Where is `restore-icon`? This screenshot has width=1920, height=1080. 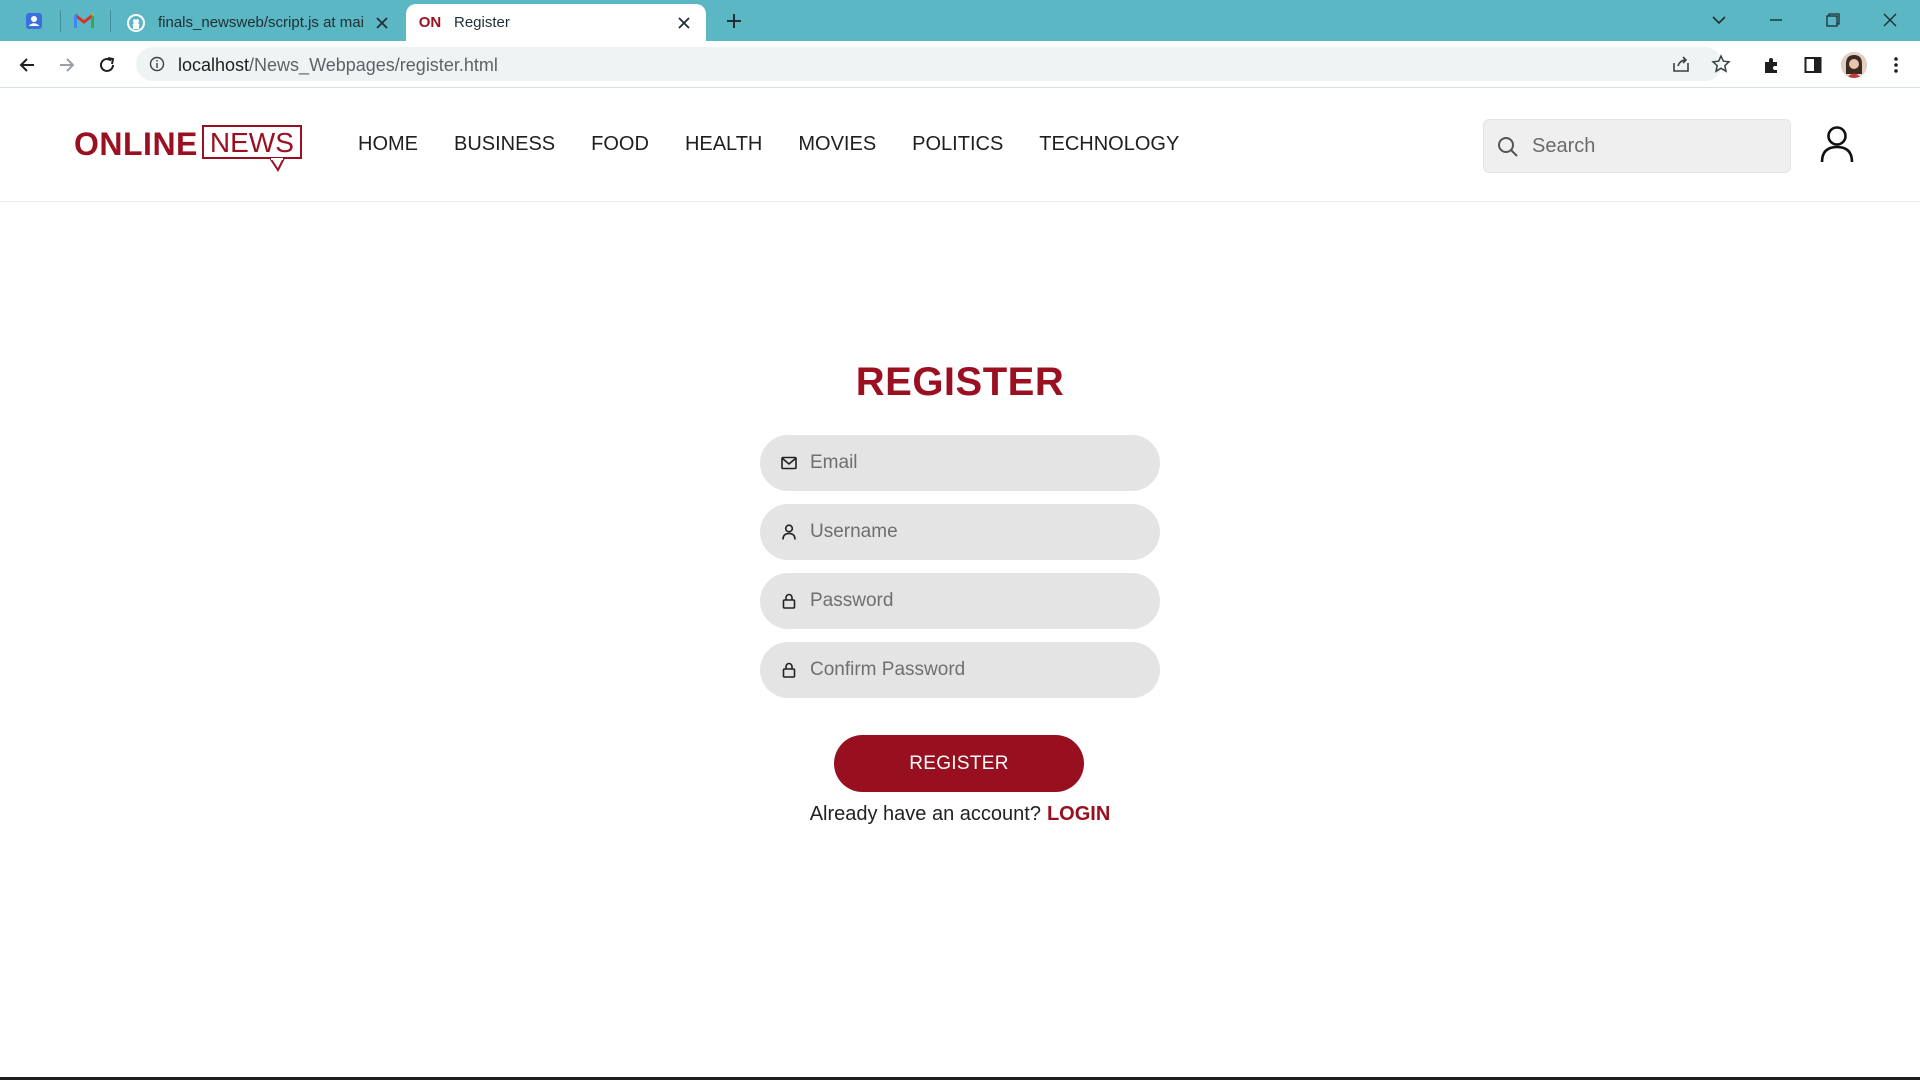 restore-icon is located at coordinates (1833, 20).